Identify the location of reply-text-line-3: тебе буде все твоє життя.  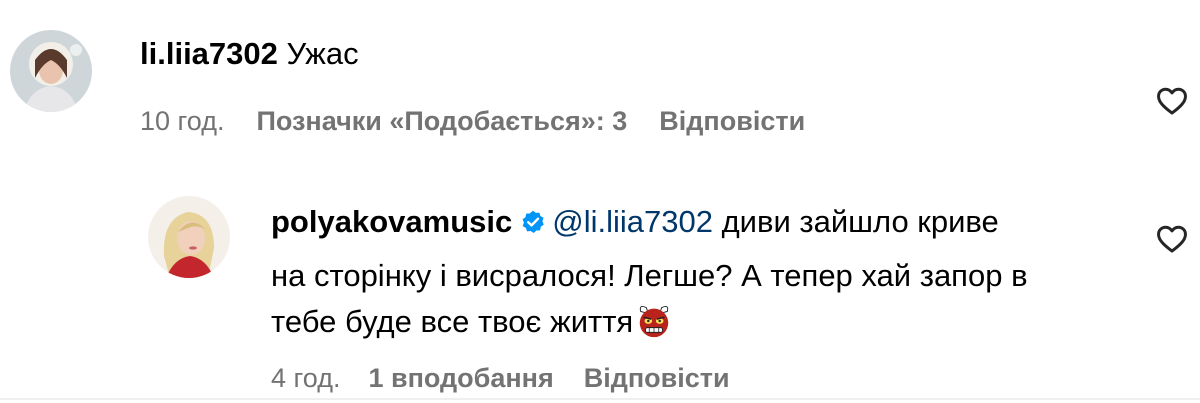
(472, 322).